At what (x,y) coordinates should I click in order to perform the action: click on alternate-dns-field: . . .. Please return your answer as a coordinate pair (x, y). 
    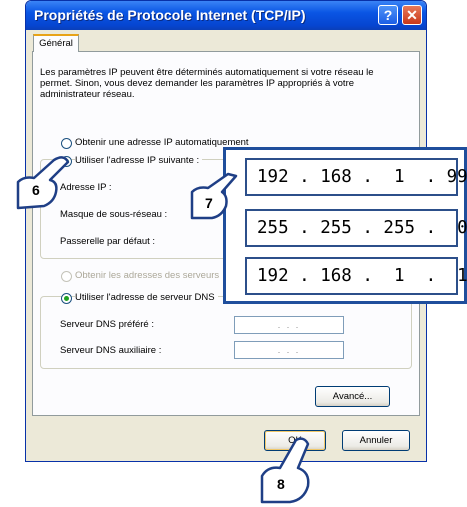
    Looking at the image, I should click on (289, 350).